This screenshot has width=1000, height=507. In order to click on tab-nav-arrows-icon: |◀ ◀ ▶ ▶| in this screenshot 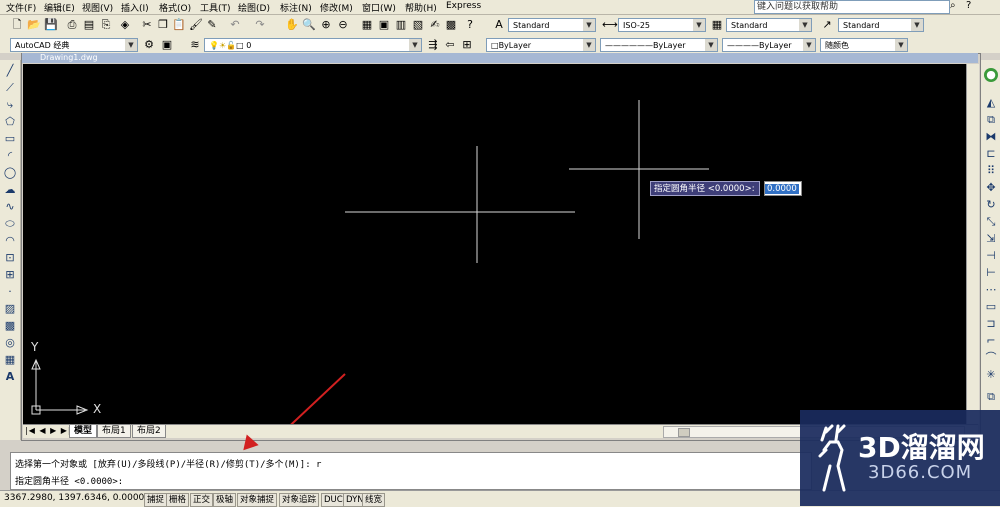, I will do `click(48, 430)`.